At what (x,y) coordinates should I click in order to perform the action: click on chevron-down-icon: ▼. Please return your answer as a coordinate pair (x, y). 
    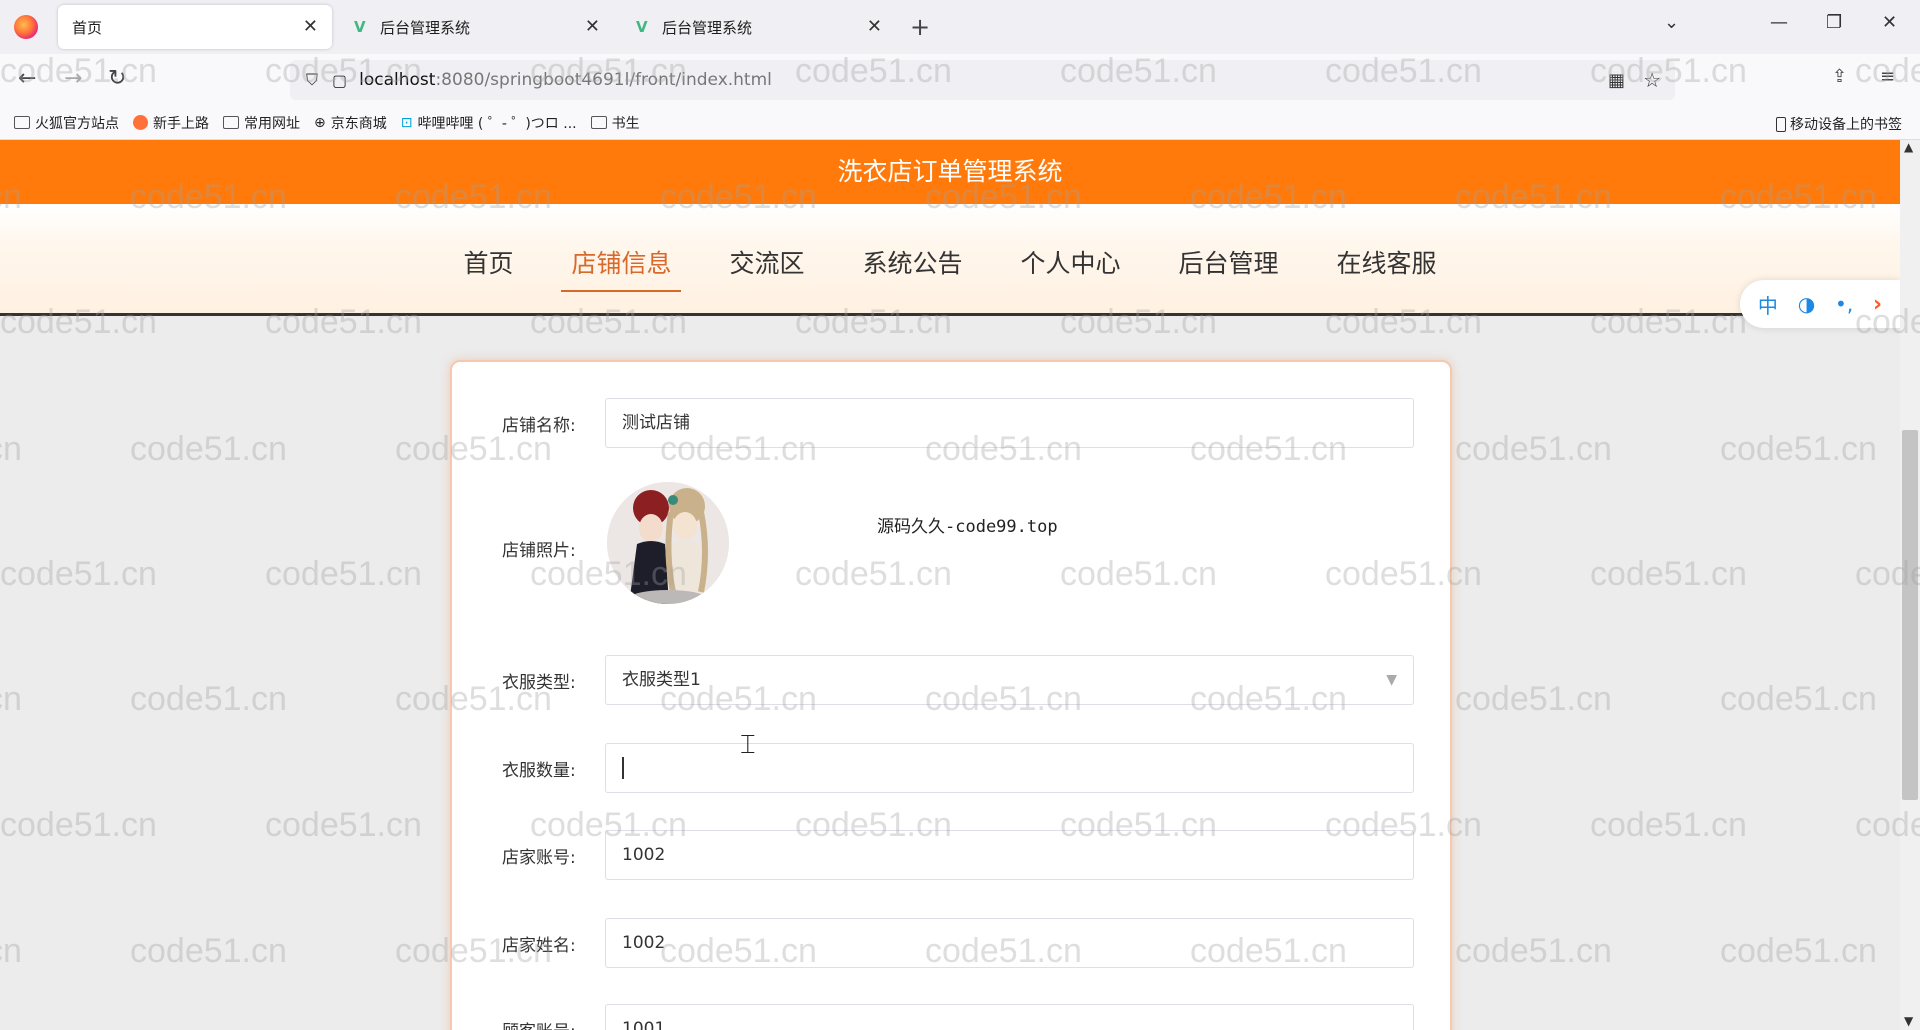
    Looking at the image, I should click on (1391, 680).